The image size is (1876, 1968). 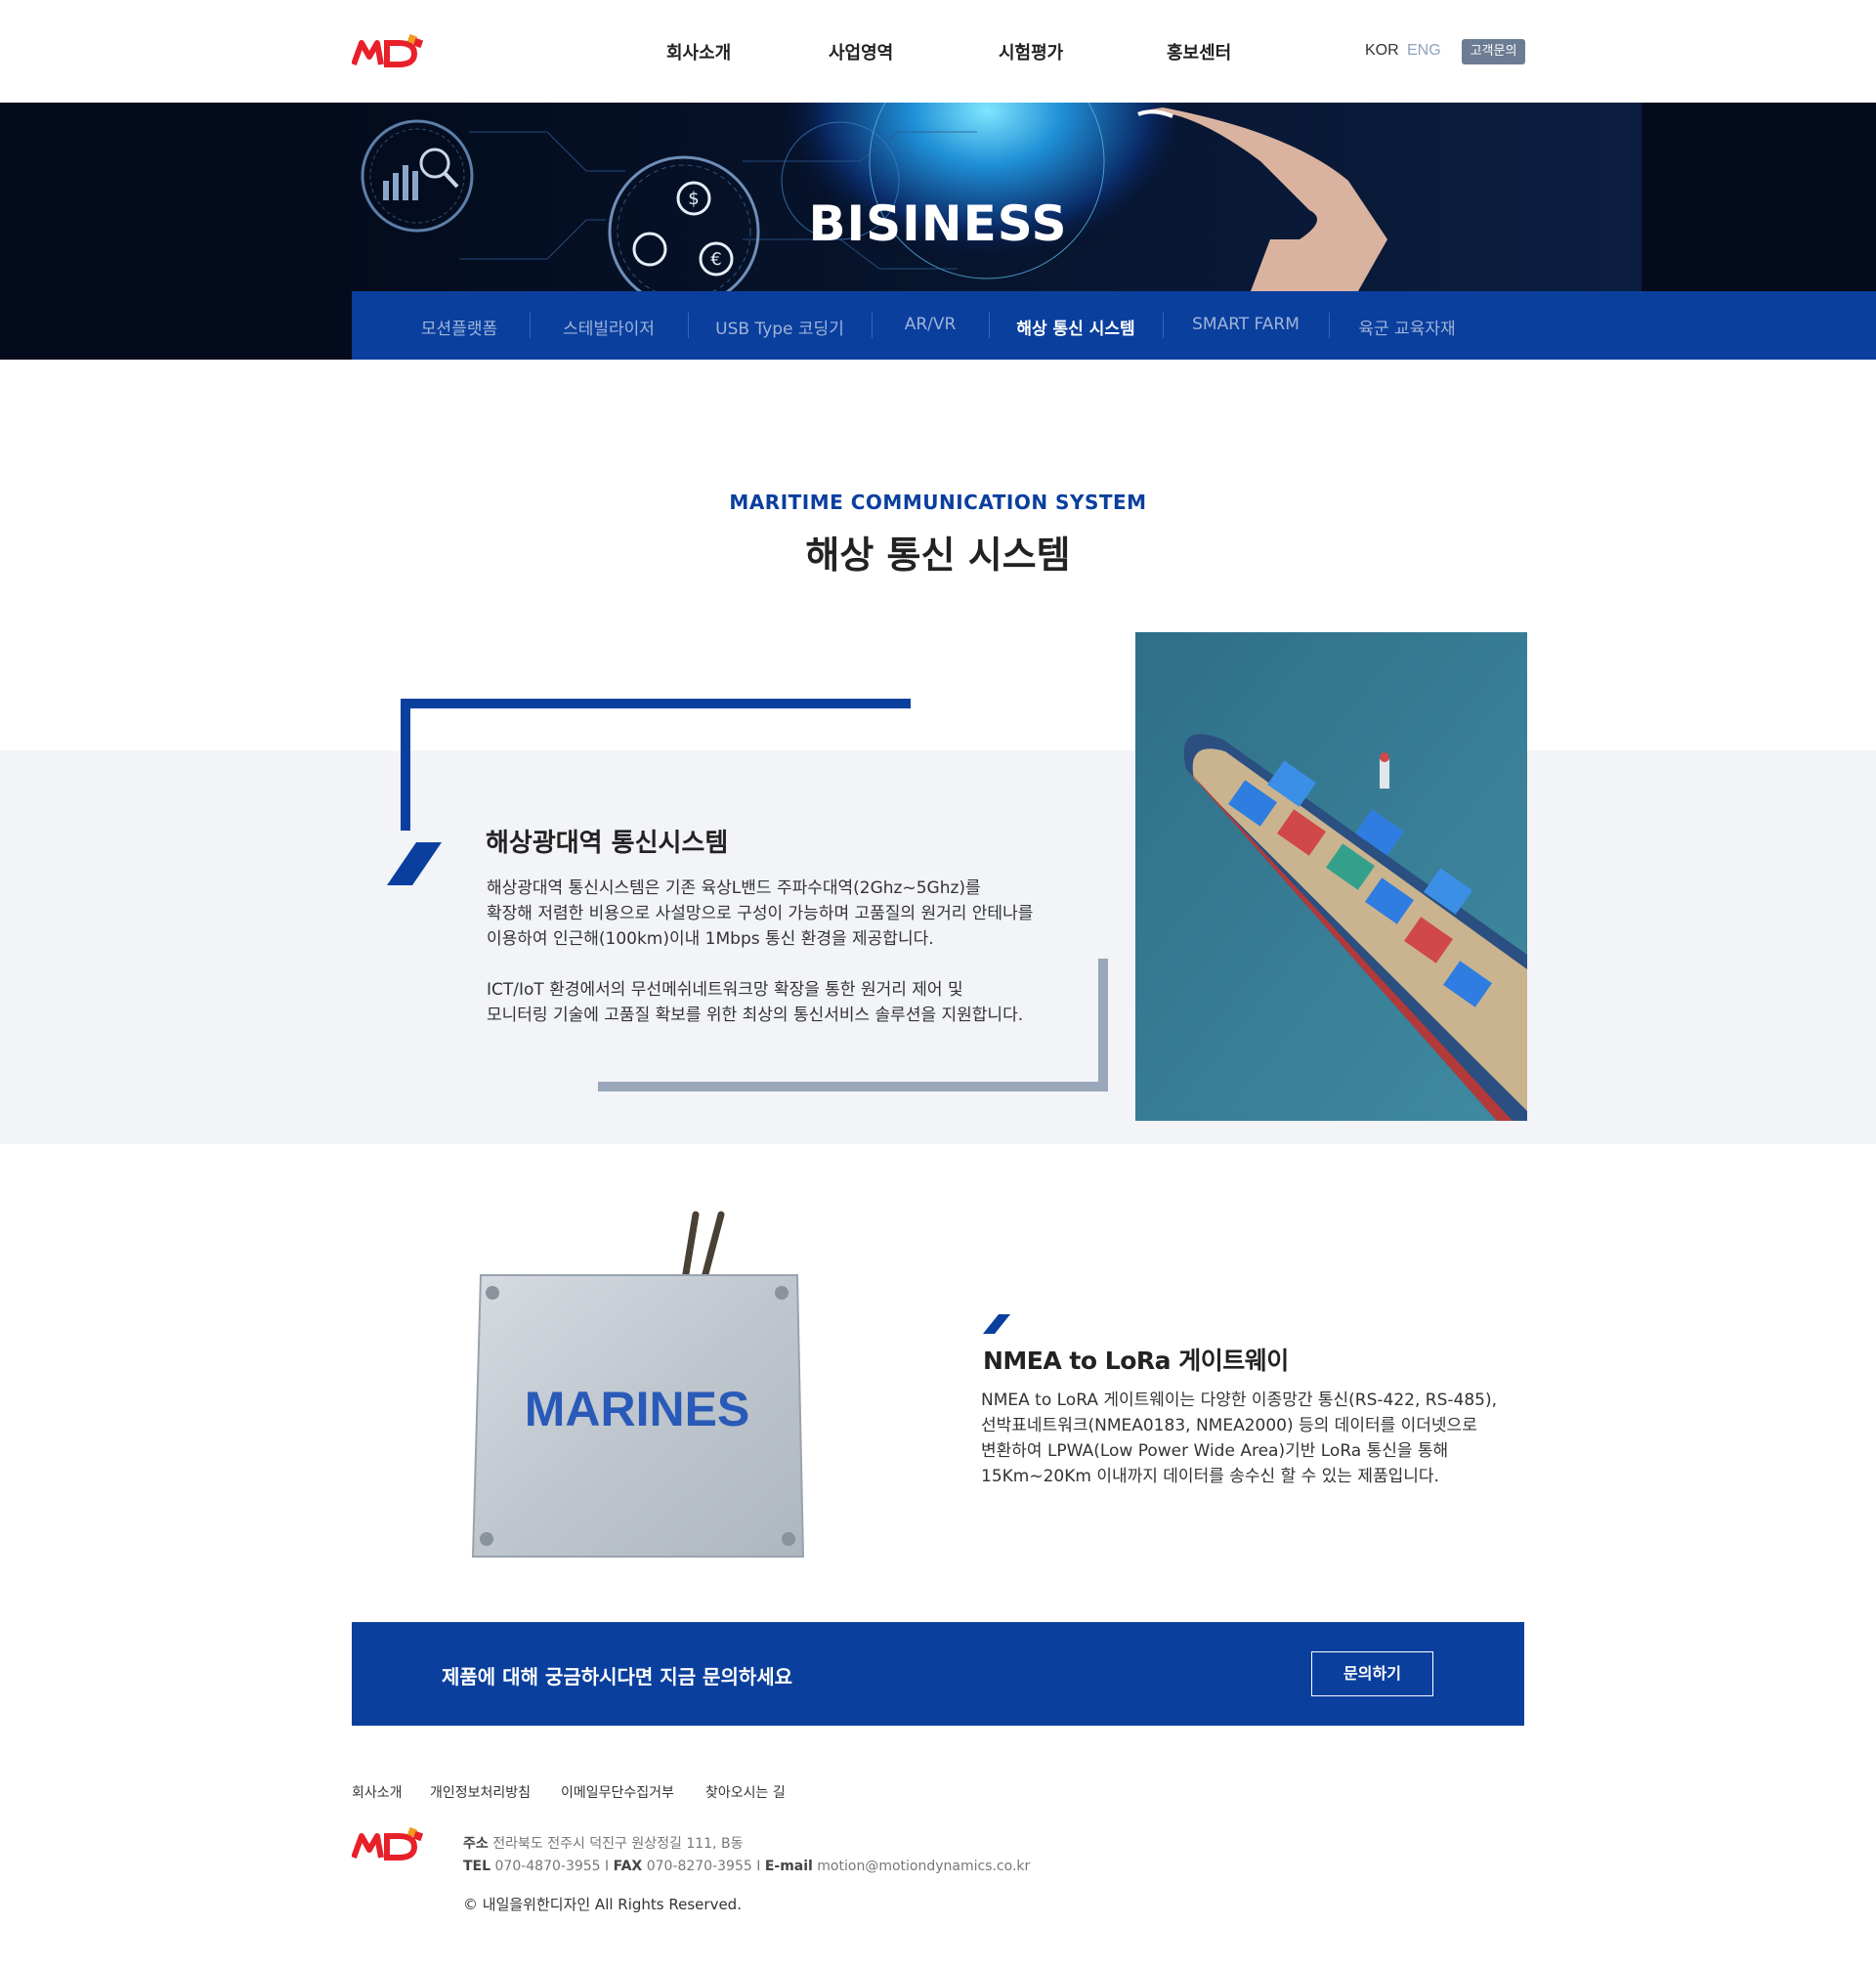 I want to click on subnav-left-fill, so click(x=176, y=325).